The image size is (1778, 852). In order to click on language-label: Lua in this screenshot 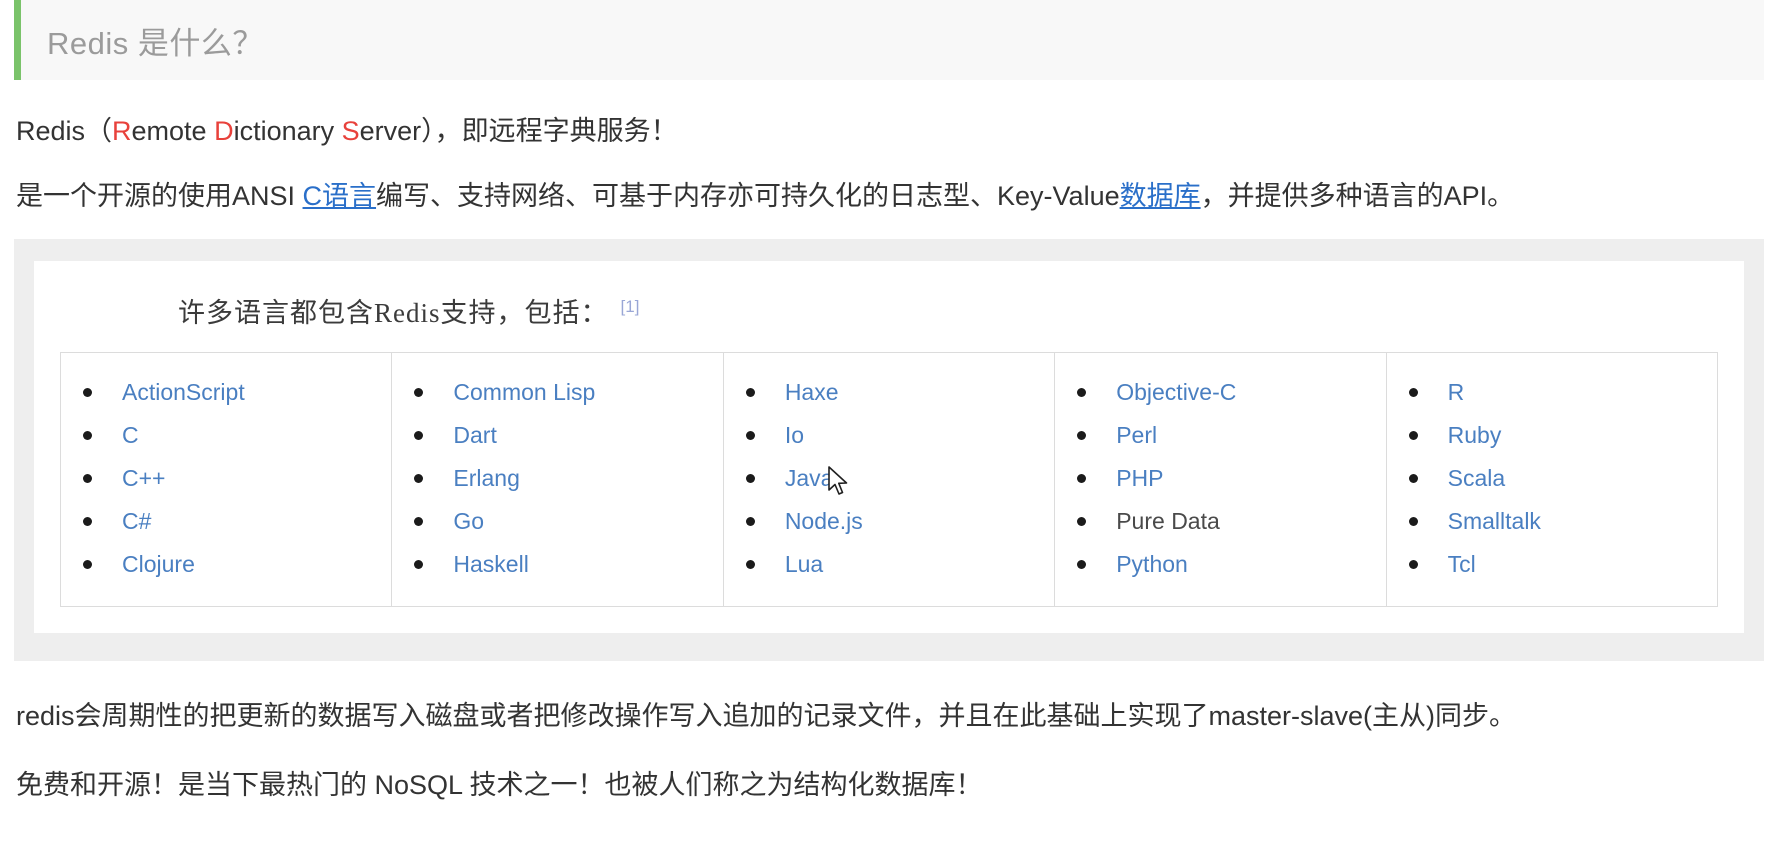, I will do `click(804, 564)`.